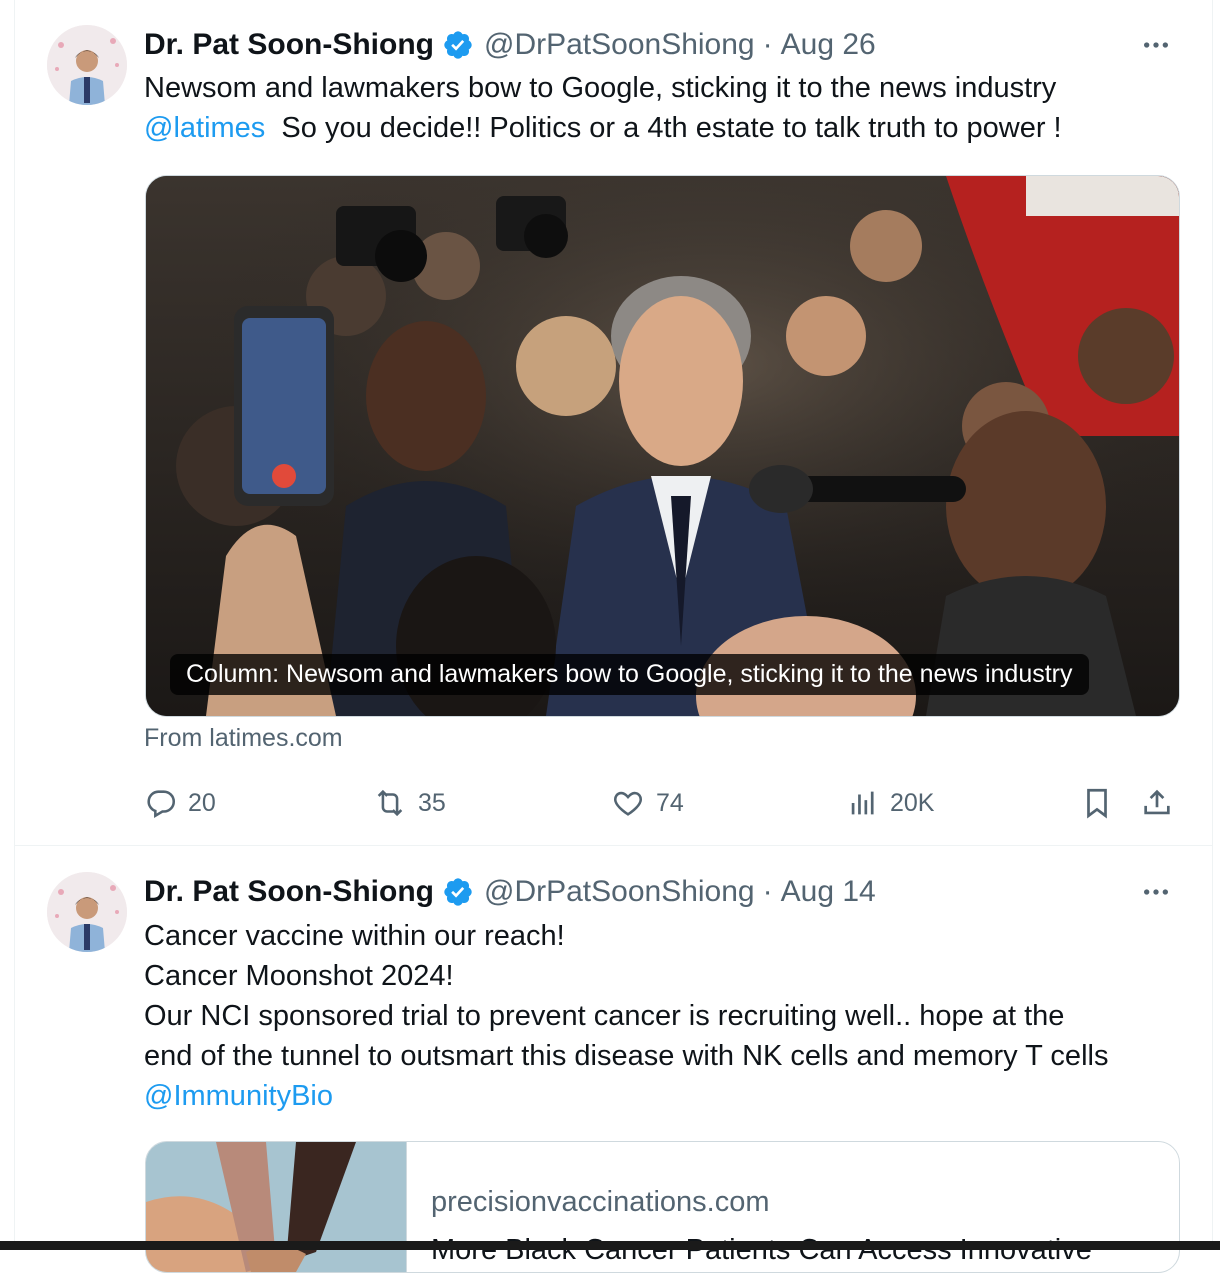  I want to click on views-count: 20K, so click(912, 802).